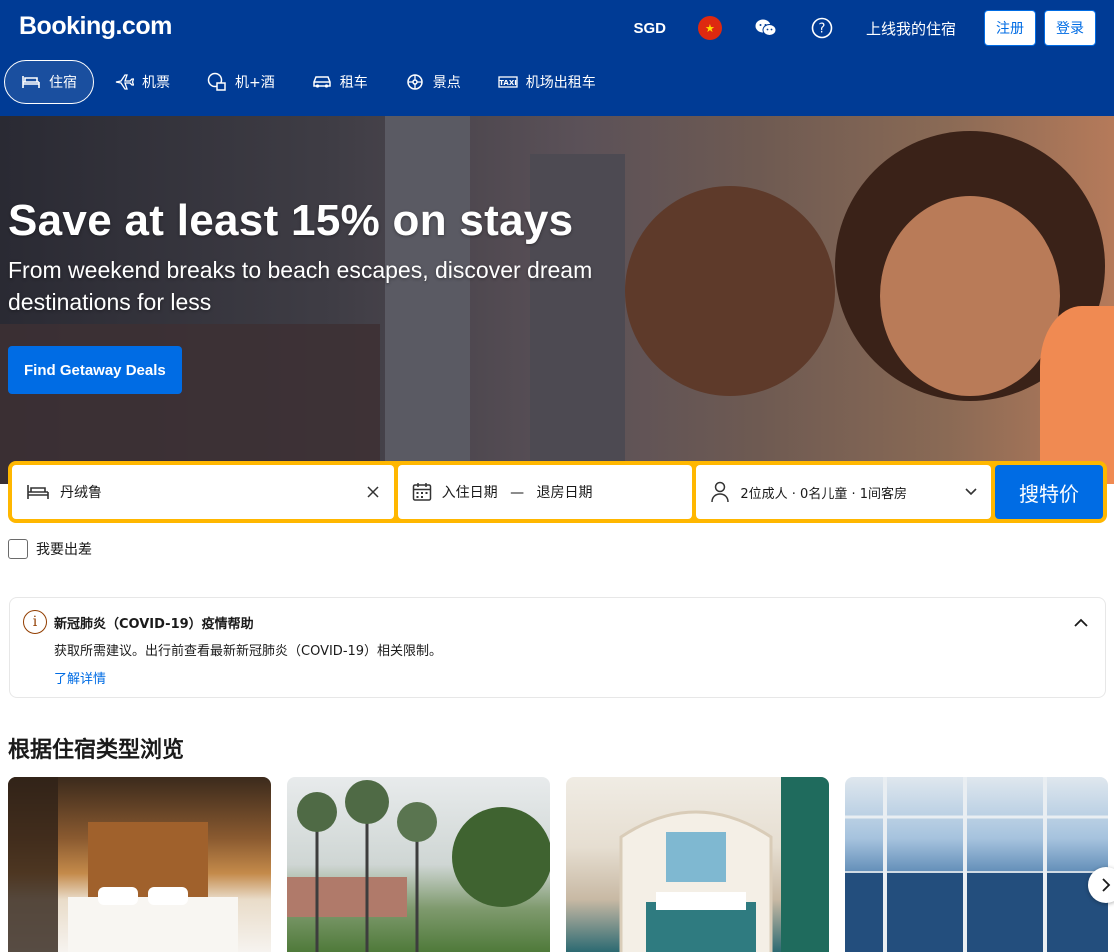 This screenshot has width=1114, height=952. Describe the element at coordinates (560, 83) in the screenshot. I see `nav-tab-label: 机场出租车` at that location.